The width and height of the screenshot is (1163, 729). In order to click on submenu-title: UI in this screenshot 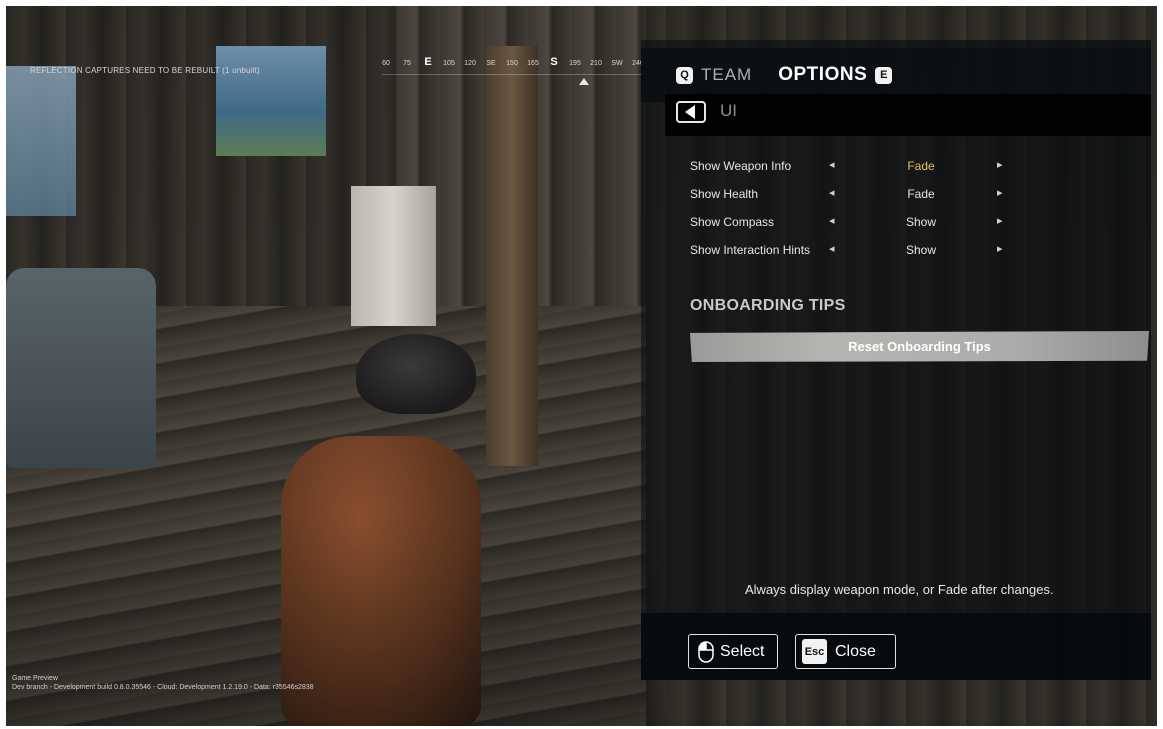, I will do `click(728, 110)`.